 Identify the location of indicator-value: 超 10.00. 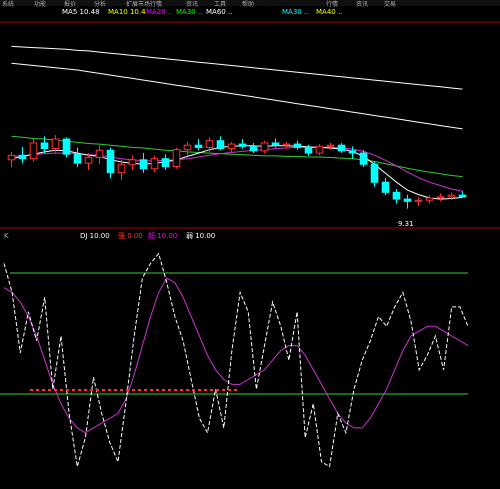
(162, 235).